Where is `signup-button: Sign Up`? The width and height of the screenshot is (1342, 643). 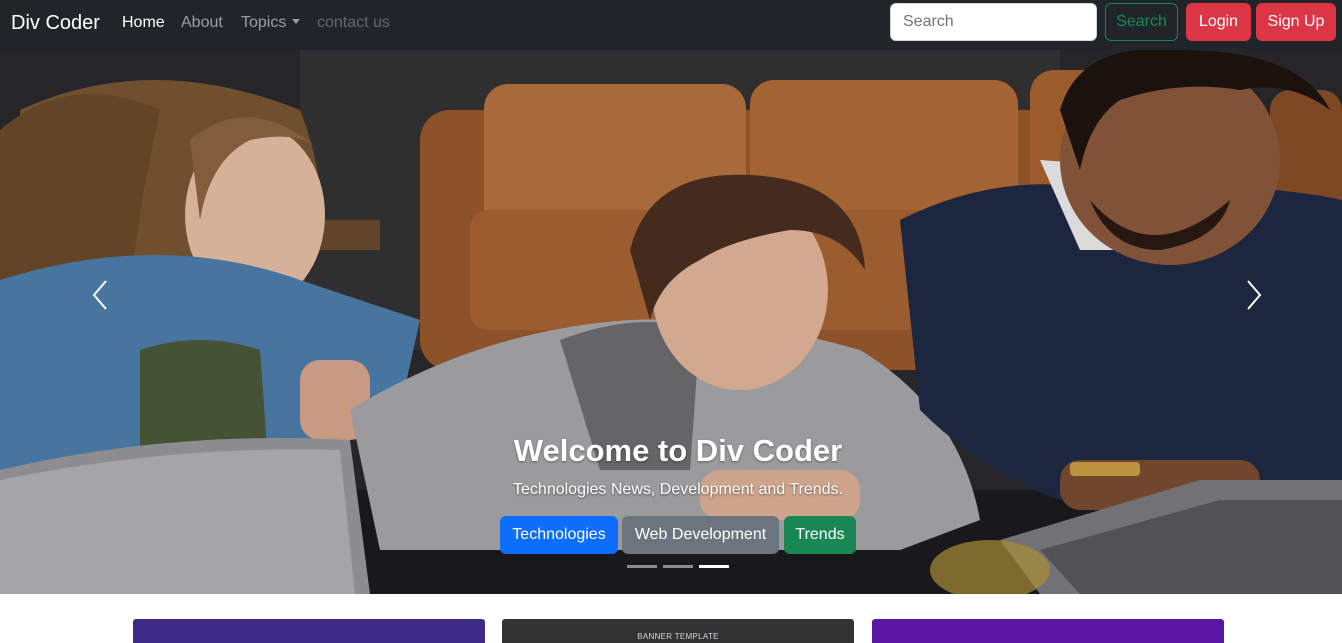
signup-button: Sign Up is located at coordinates (1296, 22).